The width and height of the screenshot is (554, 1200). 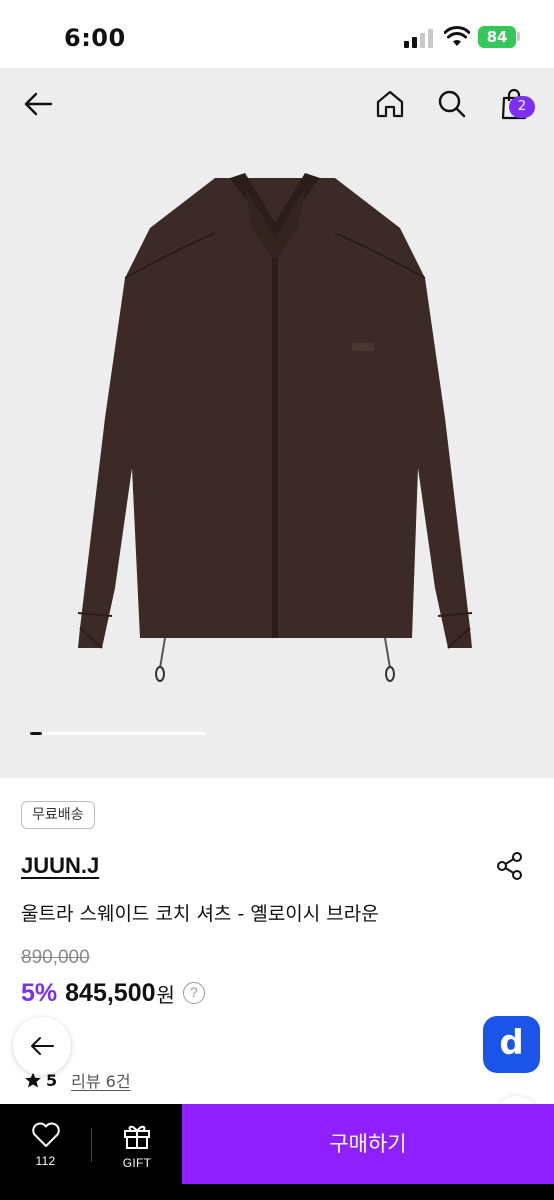 What do you see at coordinates (511, 1044) in the screenshot?
I see `d-app-button: d` at bounding box center [511, 1044].